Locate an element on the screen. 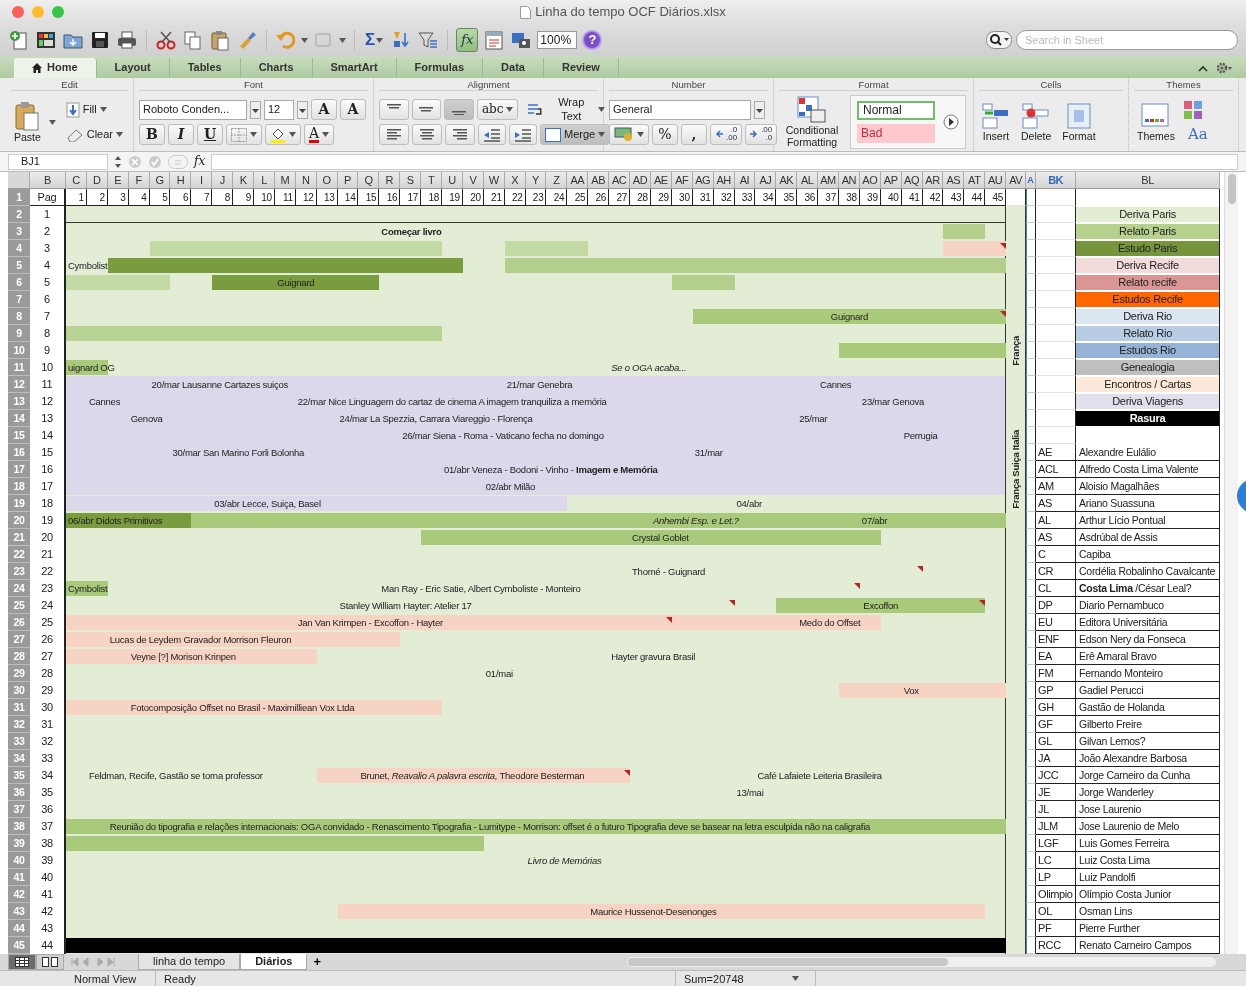 Image resolution: width=1246 pixels, height=986 pixels. column-header: AK is located at coordinates (787, 180).